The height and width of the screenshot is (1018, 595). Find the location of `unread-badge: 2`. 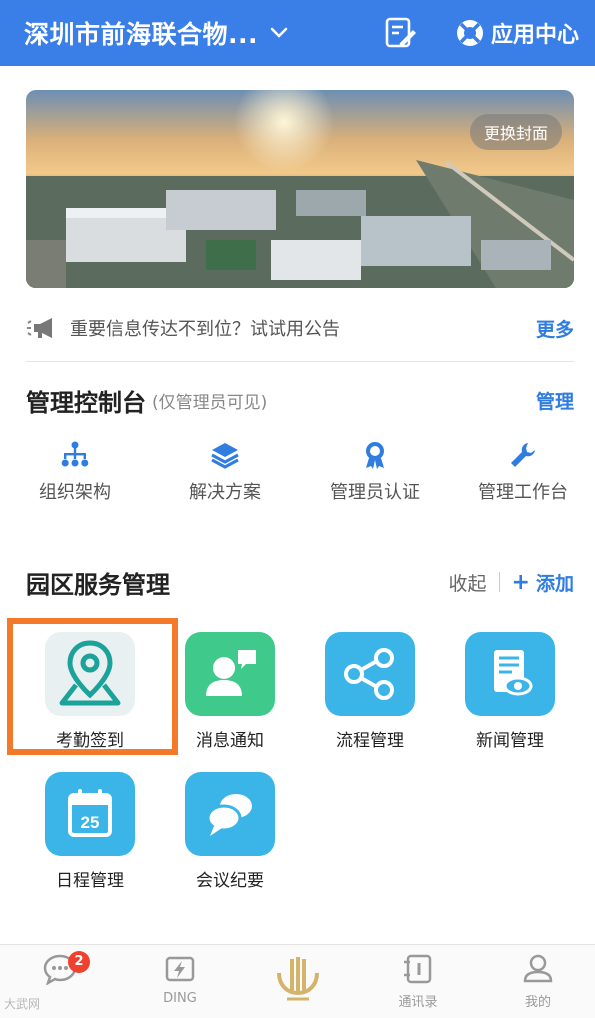

unread-badge: 2 is located at coordinates (79, 962).